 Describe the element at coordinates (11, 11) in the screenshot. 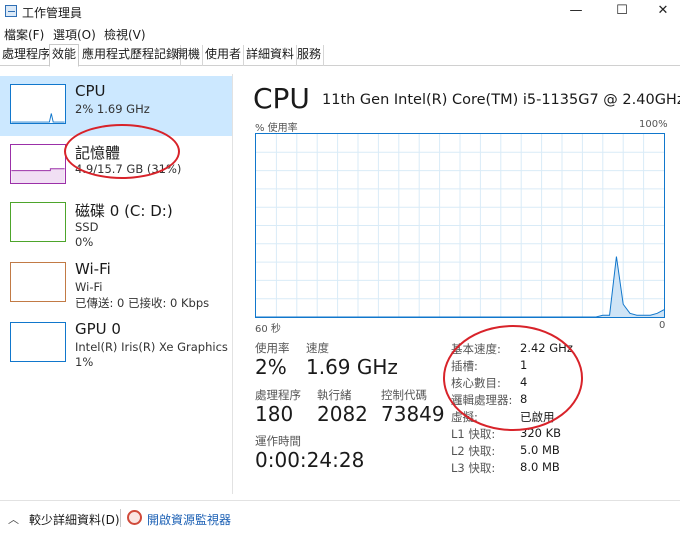

I see `task-manager-icon` at that location.